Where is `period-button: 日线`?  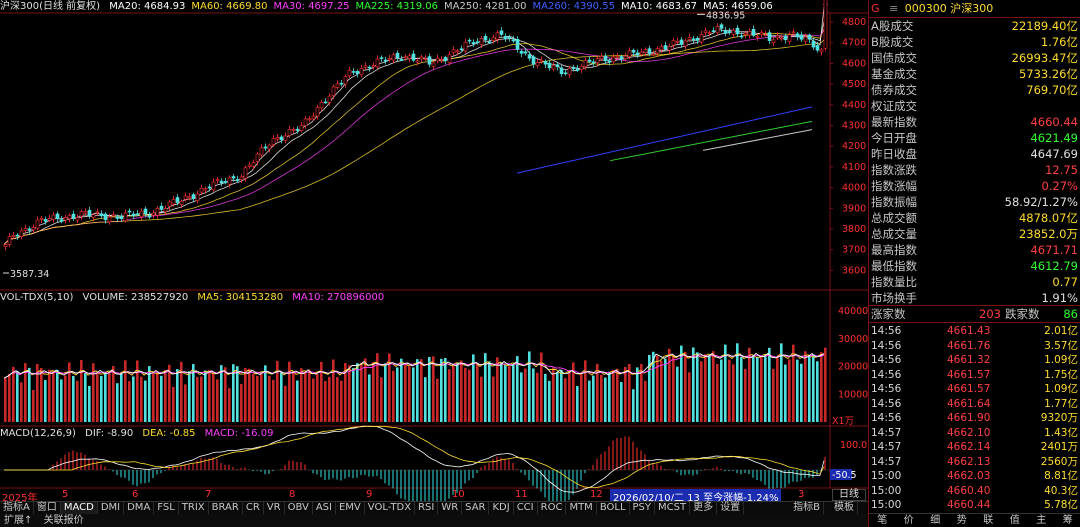
period-button: 日线 is located at coordinates (849, 495).